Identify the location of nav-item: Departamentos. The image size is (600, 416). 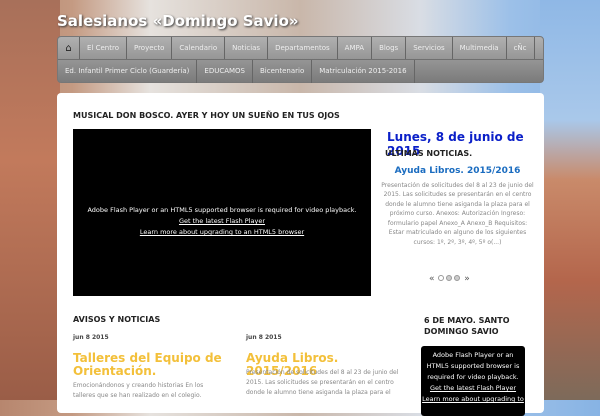
(303, 48).